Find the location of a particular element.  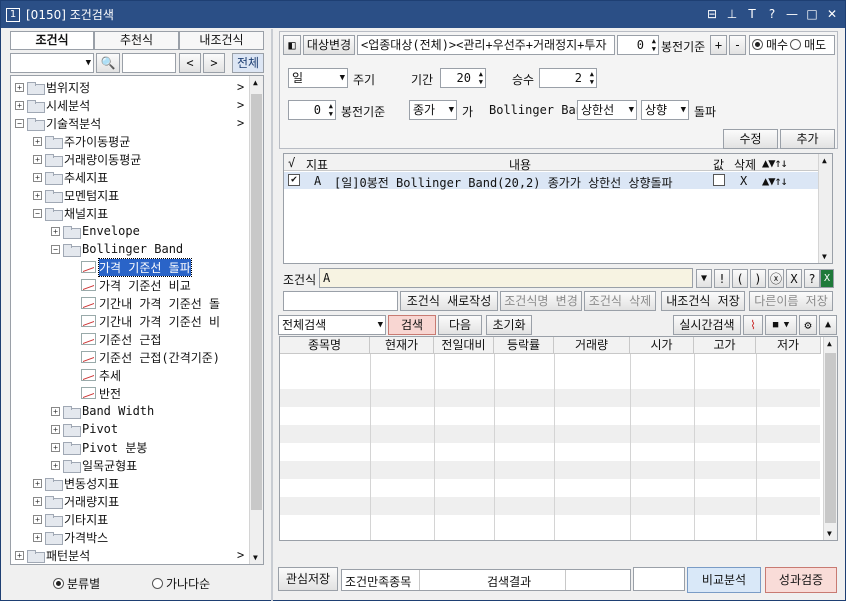

tree-item: 가격 기준선 비교 is located at coordinates (130, 285).